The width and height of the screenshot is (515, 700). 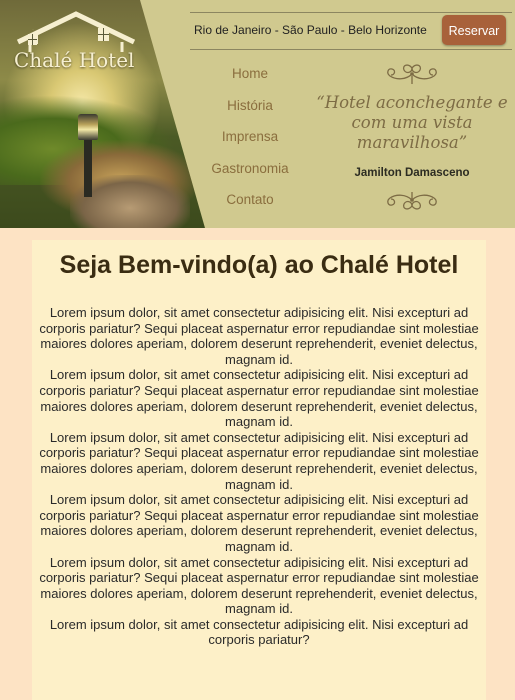 What do you see at coordinates (250, 200) in the screenshot?
I see `nav-item-contato: Contato` at bounding box center [250, 200].